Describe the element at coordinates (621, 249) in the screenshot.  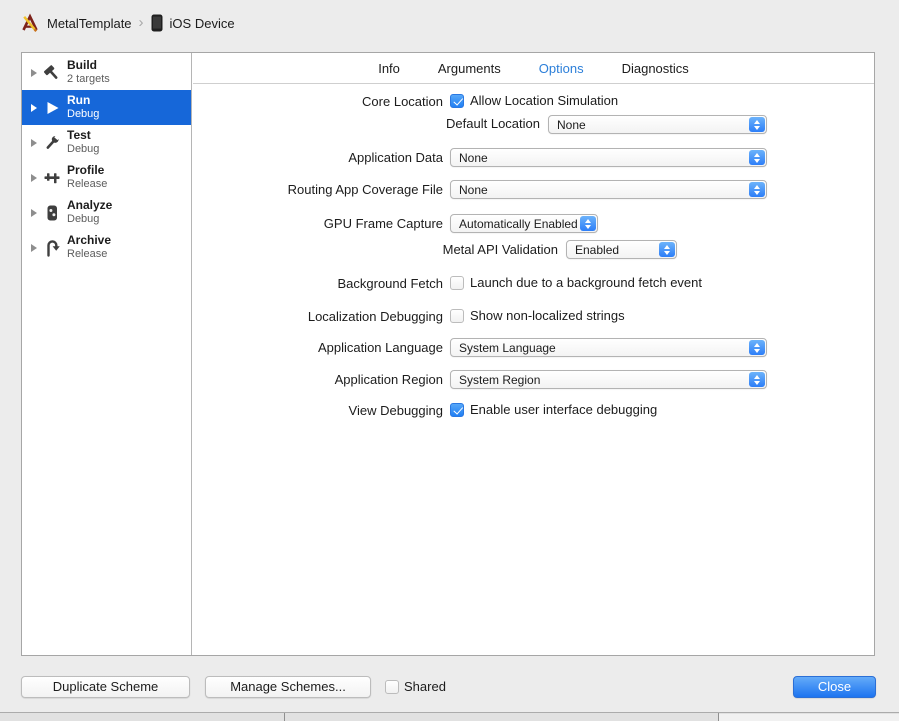
I see `metal-api-validation-select: Enabled` at that location.